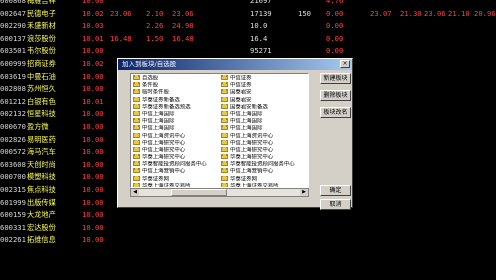 This screenshot has width=496, height=280. I want to click on cell-code: 002132, so click(13, 114).